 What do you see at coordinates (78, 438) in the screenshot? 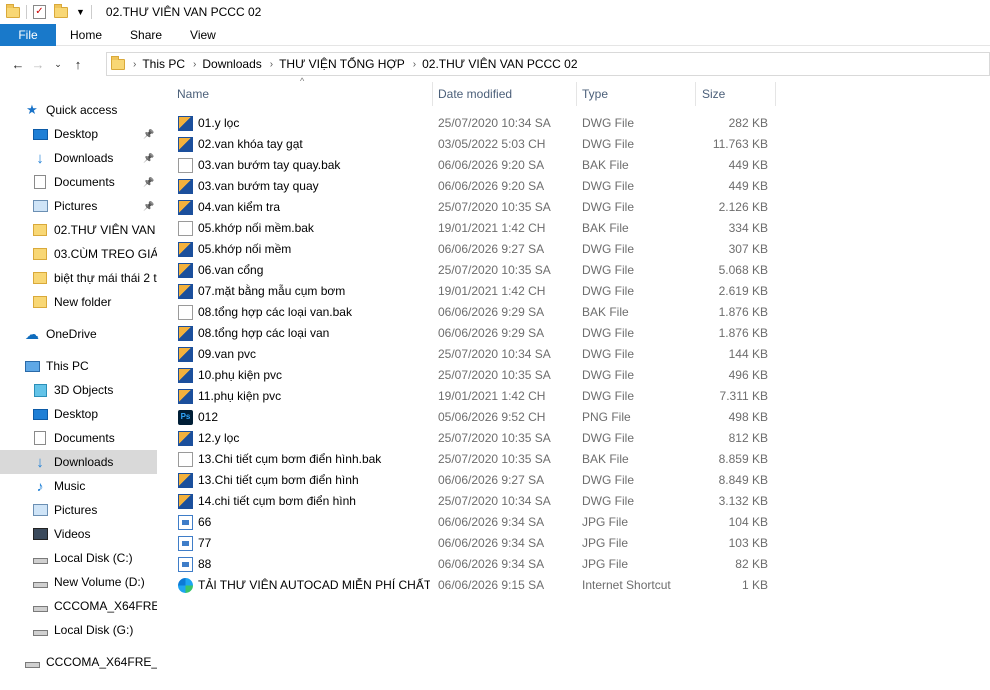
I see `sidebar-item-documents: Documents` at bounding box center [78, 438].